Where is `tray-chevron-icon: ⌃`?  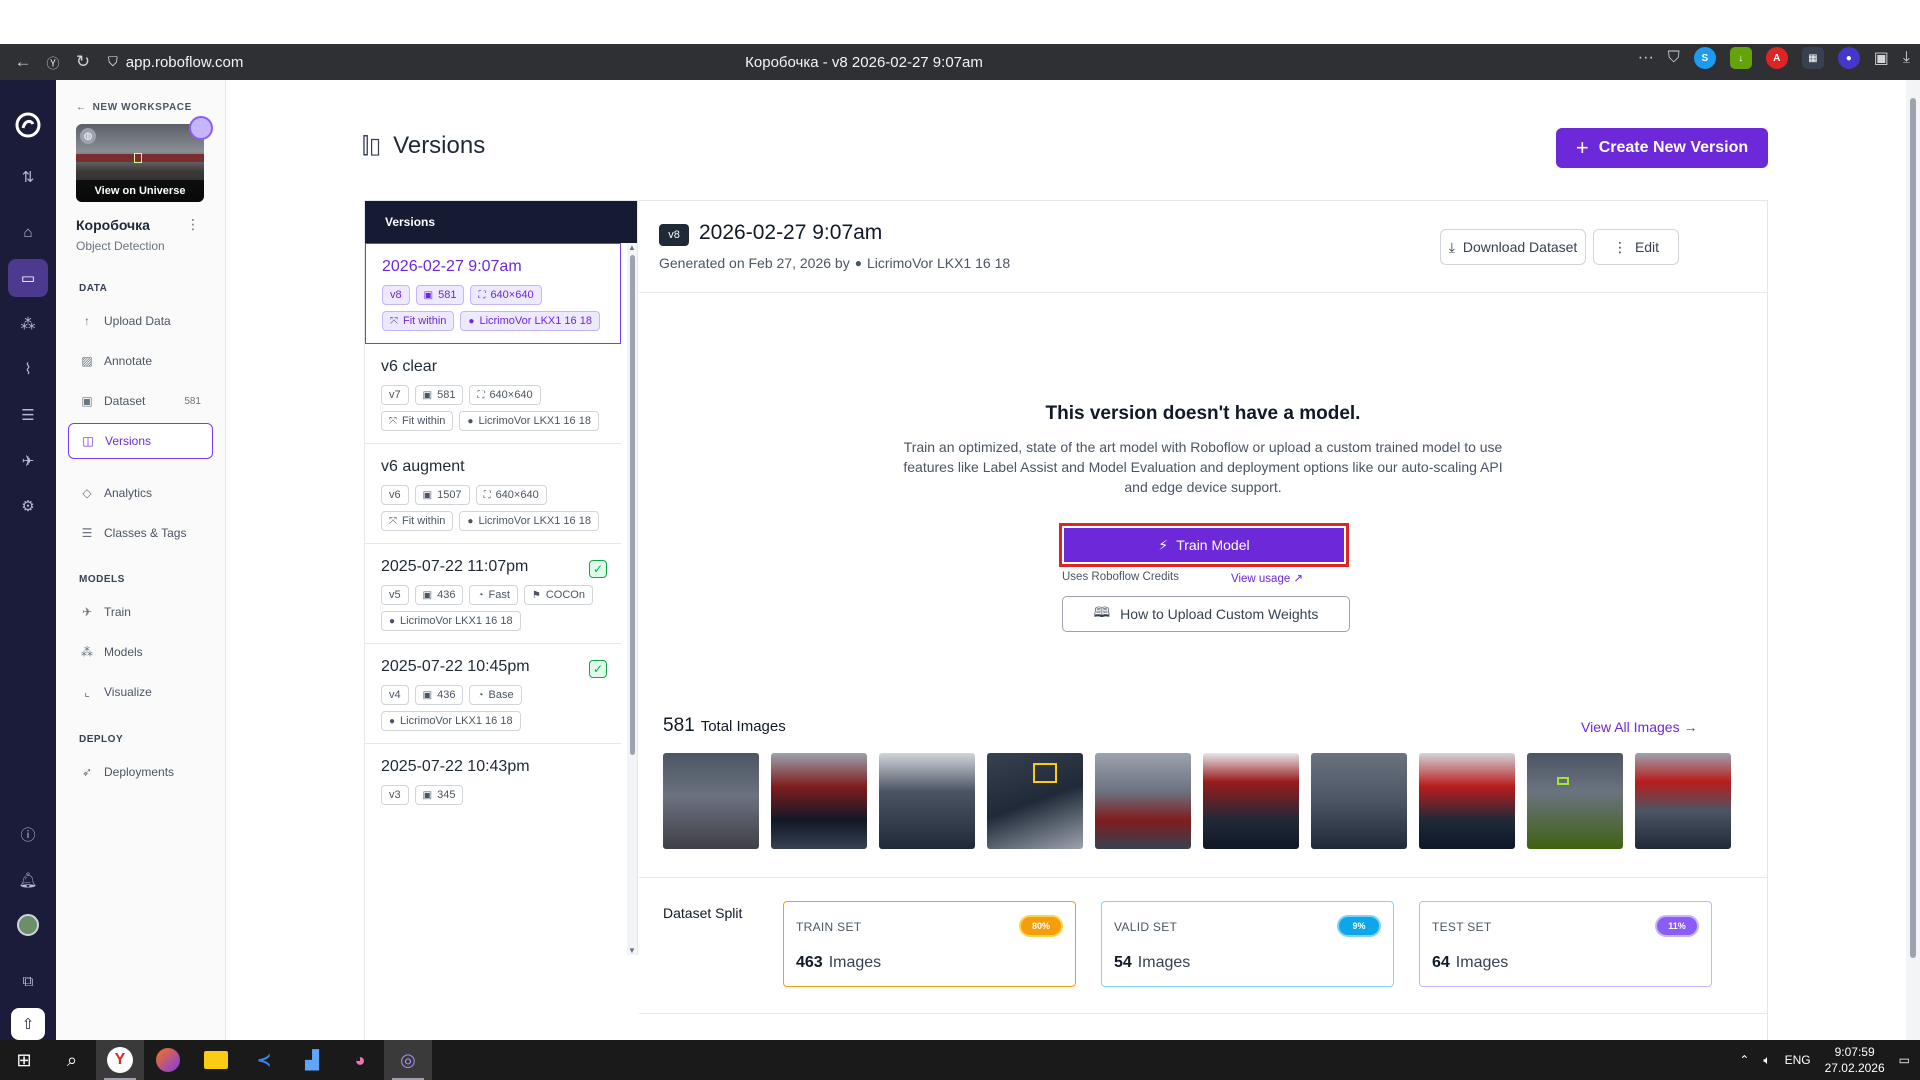
tray-chevron-icon: ⌃ is located at coordinates (1744, 1060).